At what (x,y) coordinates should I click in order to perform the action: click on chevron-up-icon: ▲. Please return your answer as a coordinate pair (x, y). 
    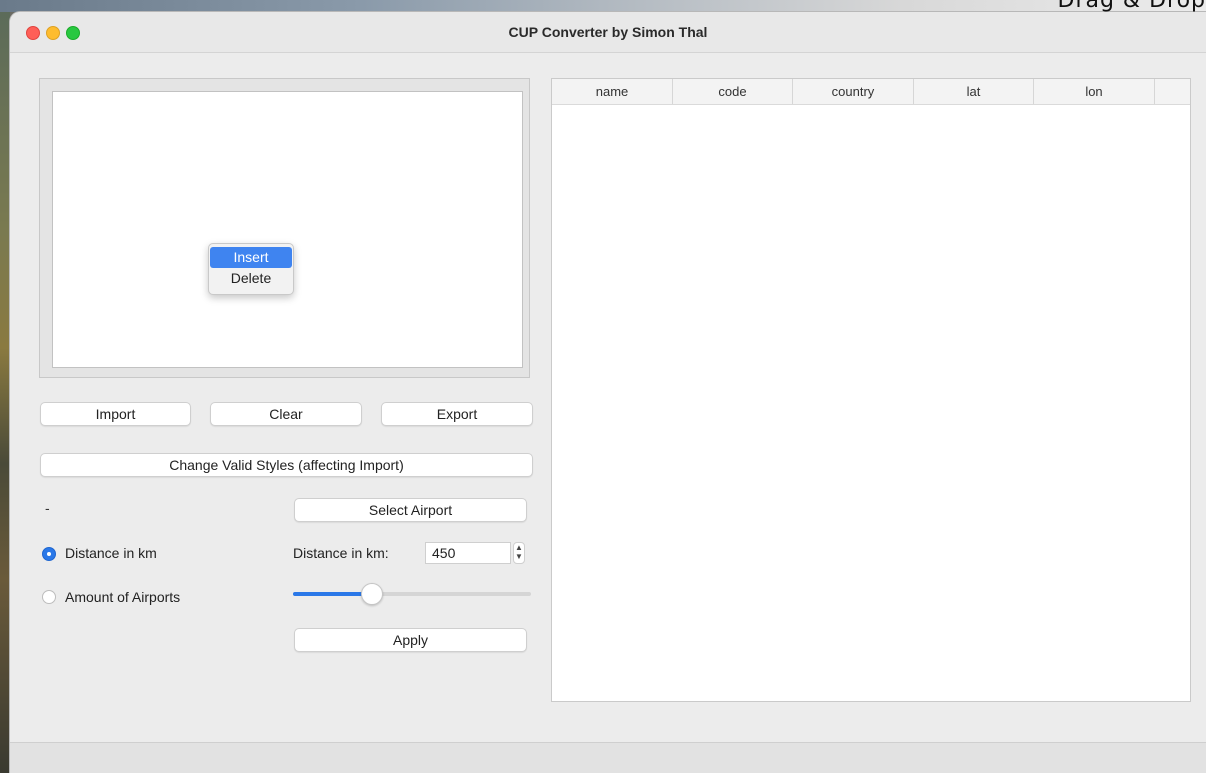
    Looking at the image, I should click on (519, 547).